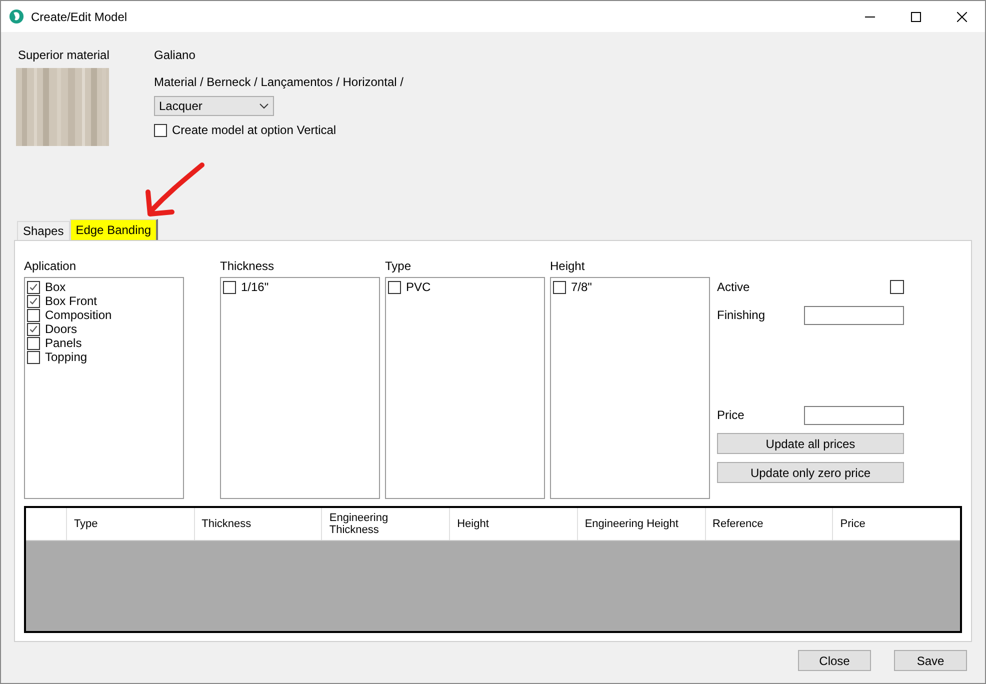 The width and height of the screenshot is (986, 684). I want to click on maximize-icon, so click(916, 17).